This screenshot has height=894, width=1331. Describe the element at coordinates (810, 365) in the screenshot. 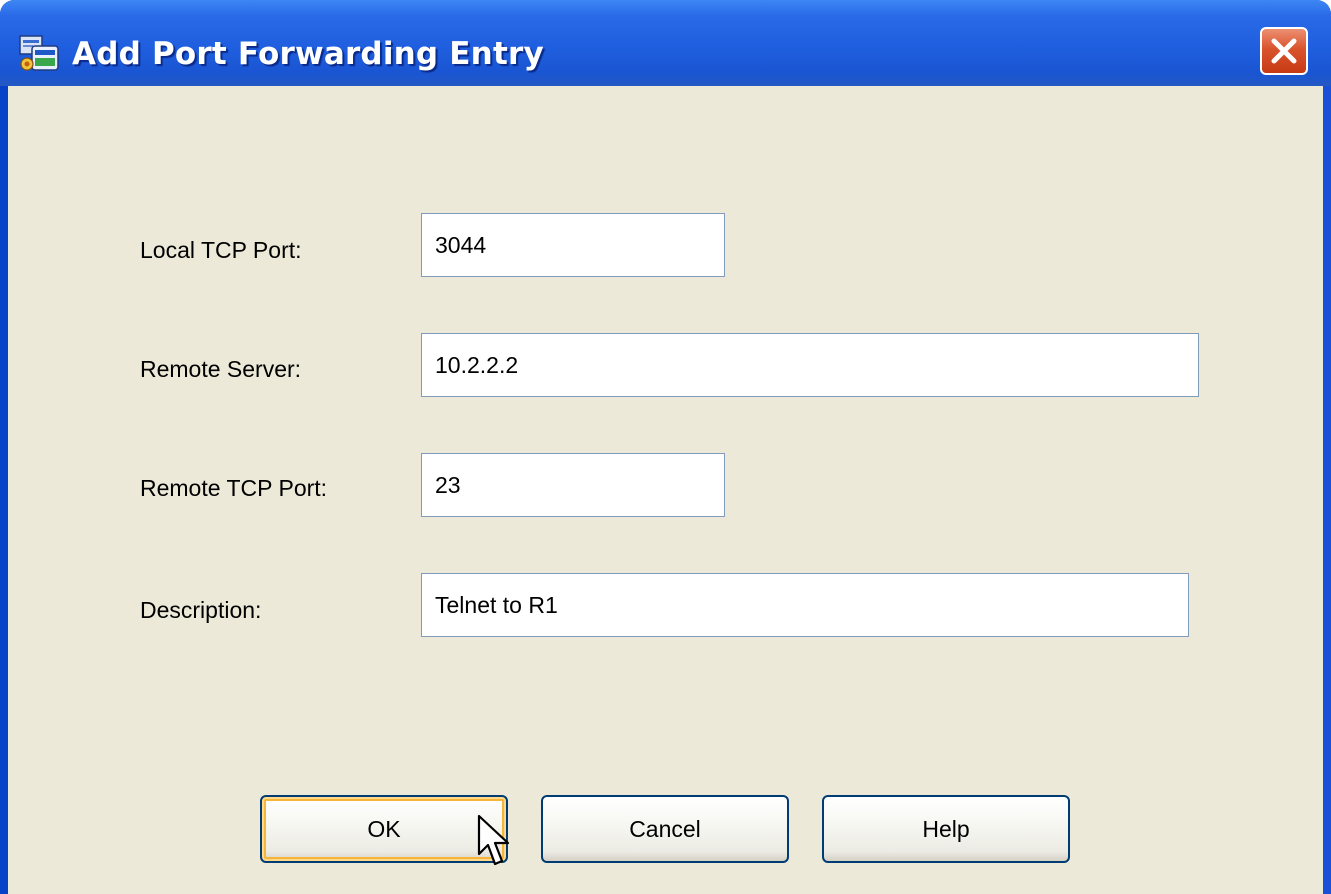

I see `remote-server-input` at that location.